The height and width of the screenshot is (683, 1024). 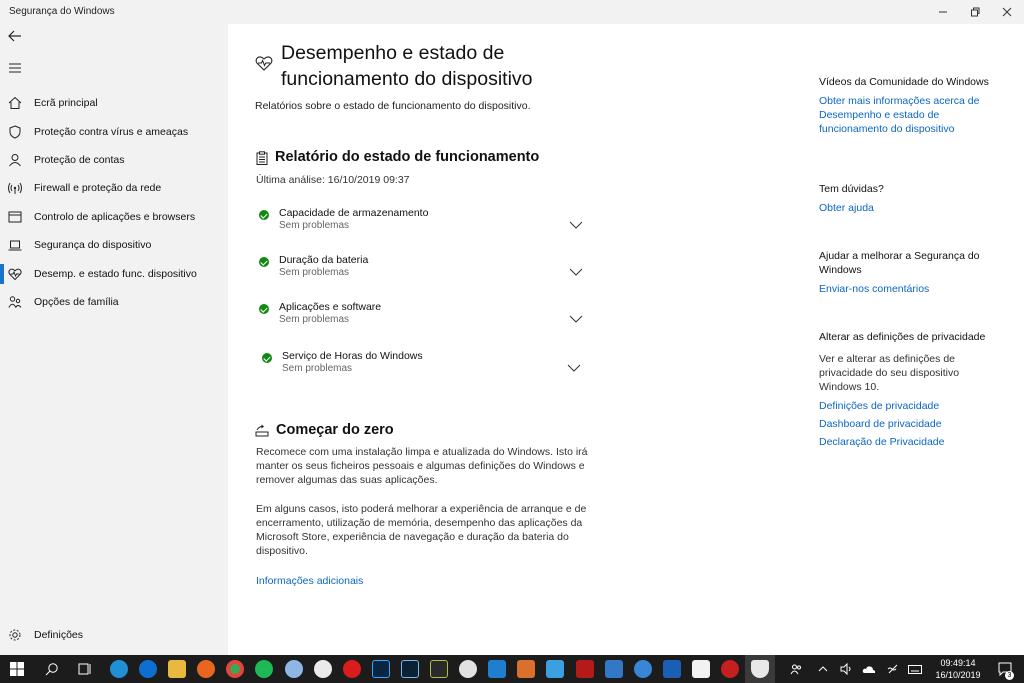 I want to click on sidebar-item-virus-protection: Proteção contra vírus e ameaças, so click(x=114, y=132).